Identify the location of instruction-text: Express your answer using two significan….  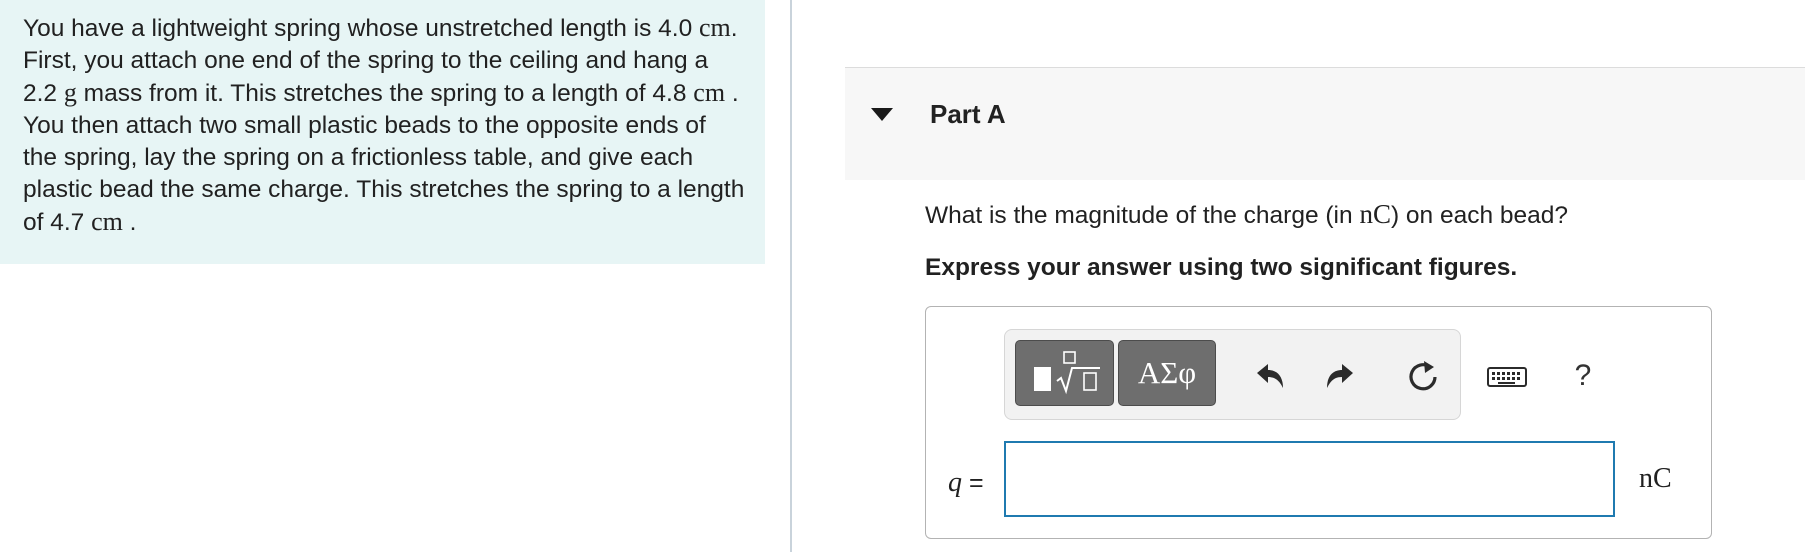
(1221, 267).